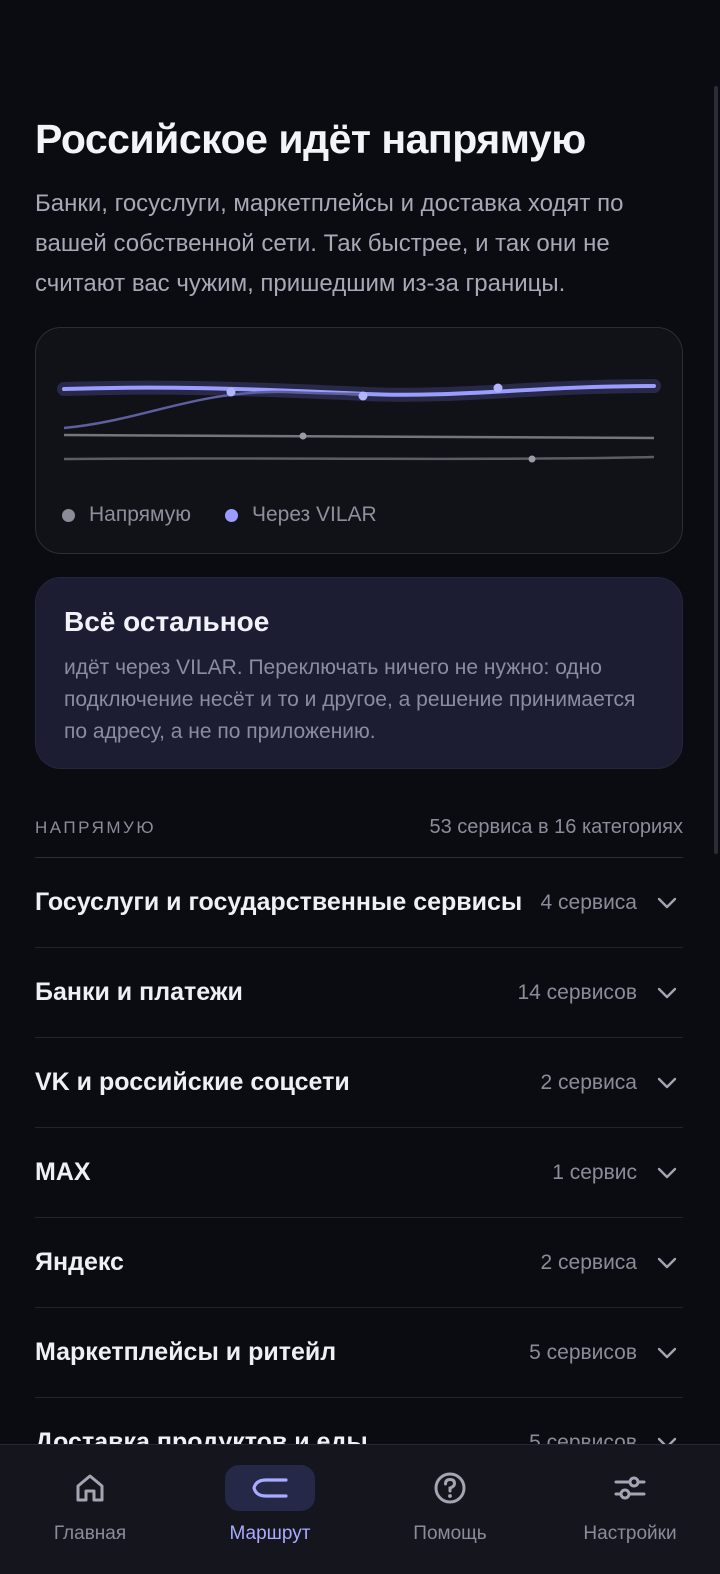 This screenshot has height=1574, width=720. I want to click on category-row: Маркетплейсы и ритейл 5 сервисов, so click(359, 1353).